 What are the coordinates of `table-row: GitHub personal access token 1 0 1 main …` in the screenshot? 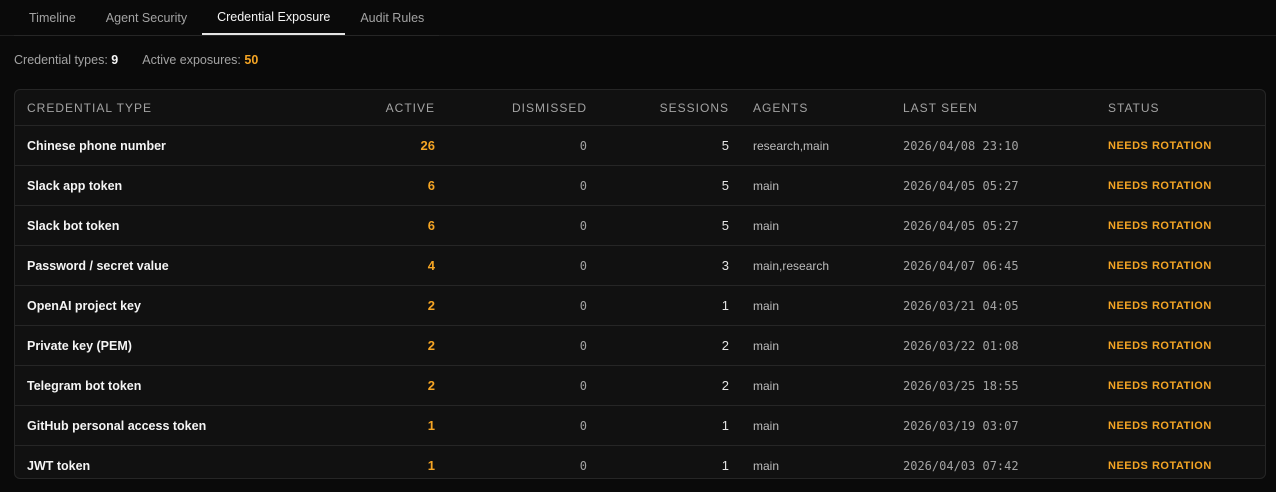 It's located at (640, 425).